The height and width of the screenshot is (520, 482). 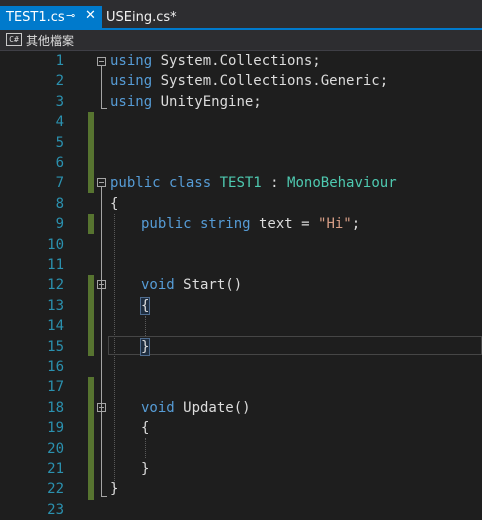 I want to click on code-line: 5, so click(x=241, y=143).